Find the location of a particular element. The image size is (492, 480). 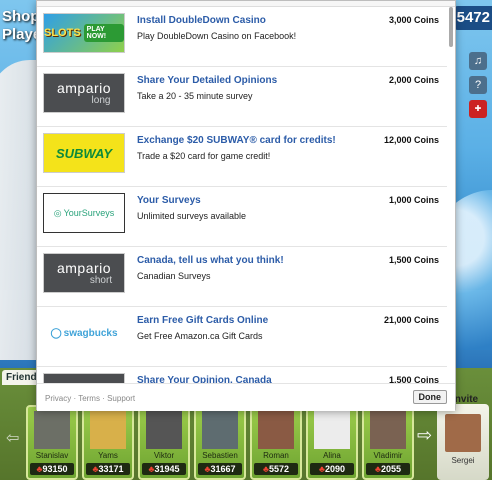

offer-description: Trade a $20 card for game credit! is located at coordinates (204, 156).